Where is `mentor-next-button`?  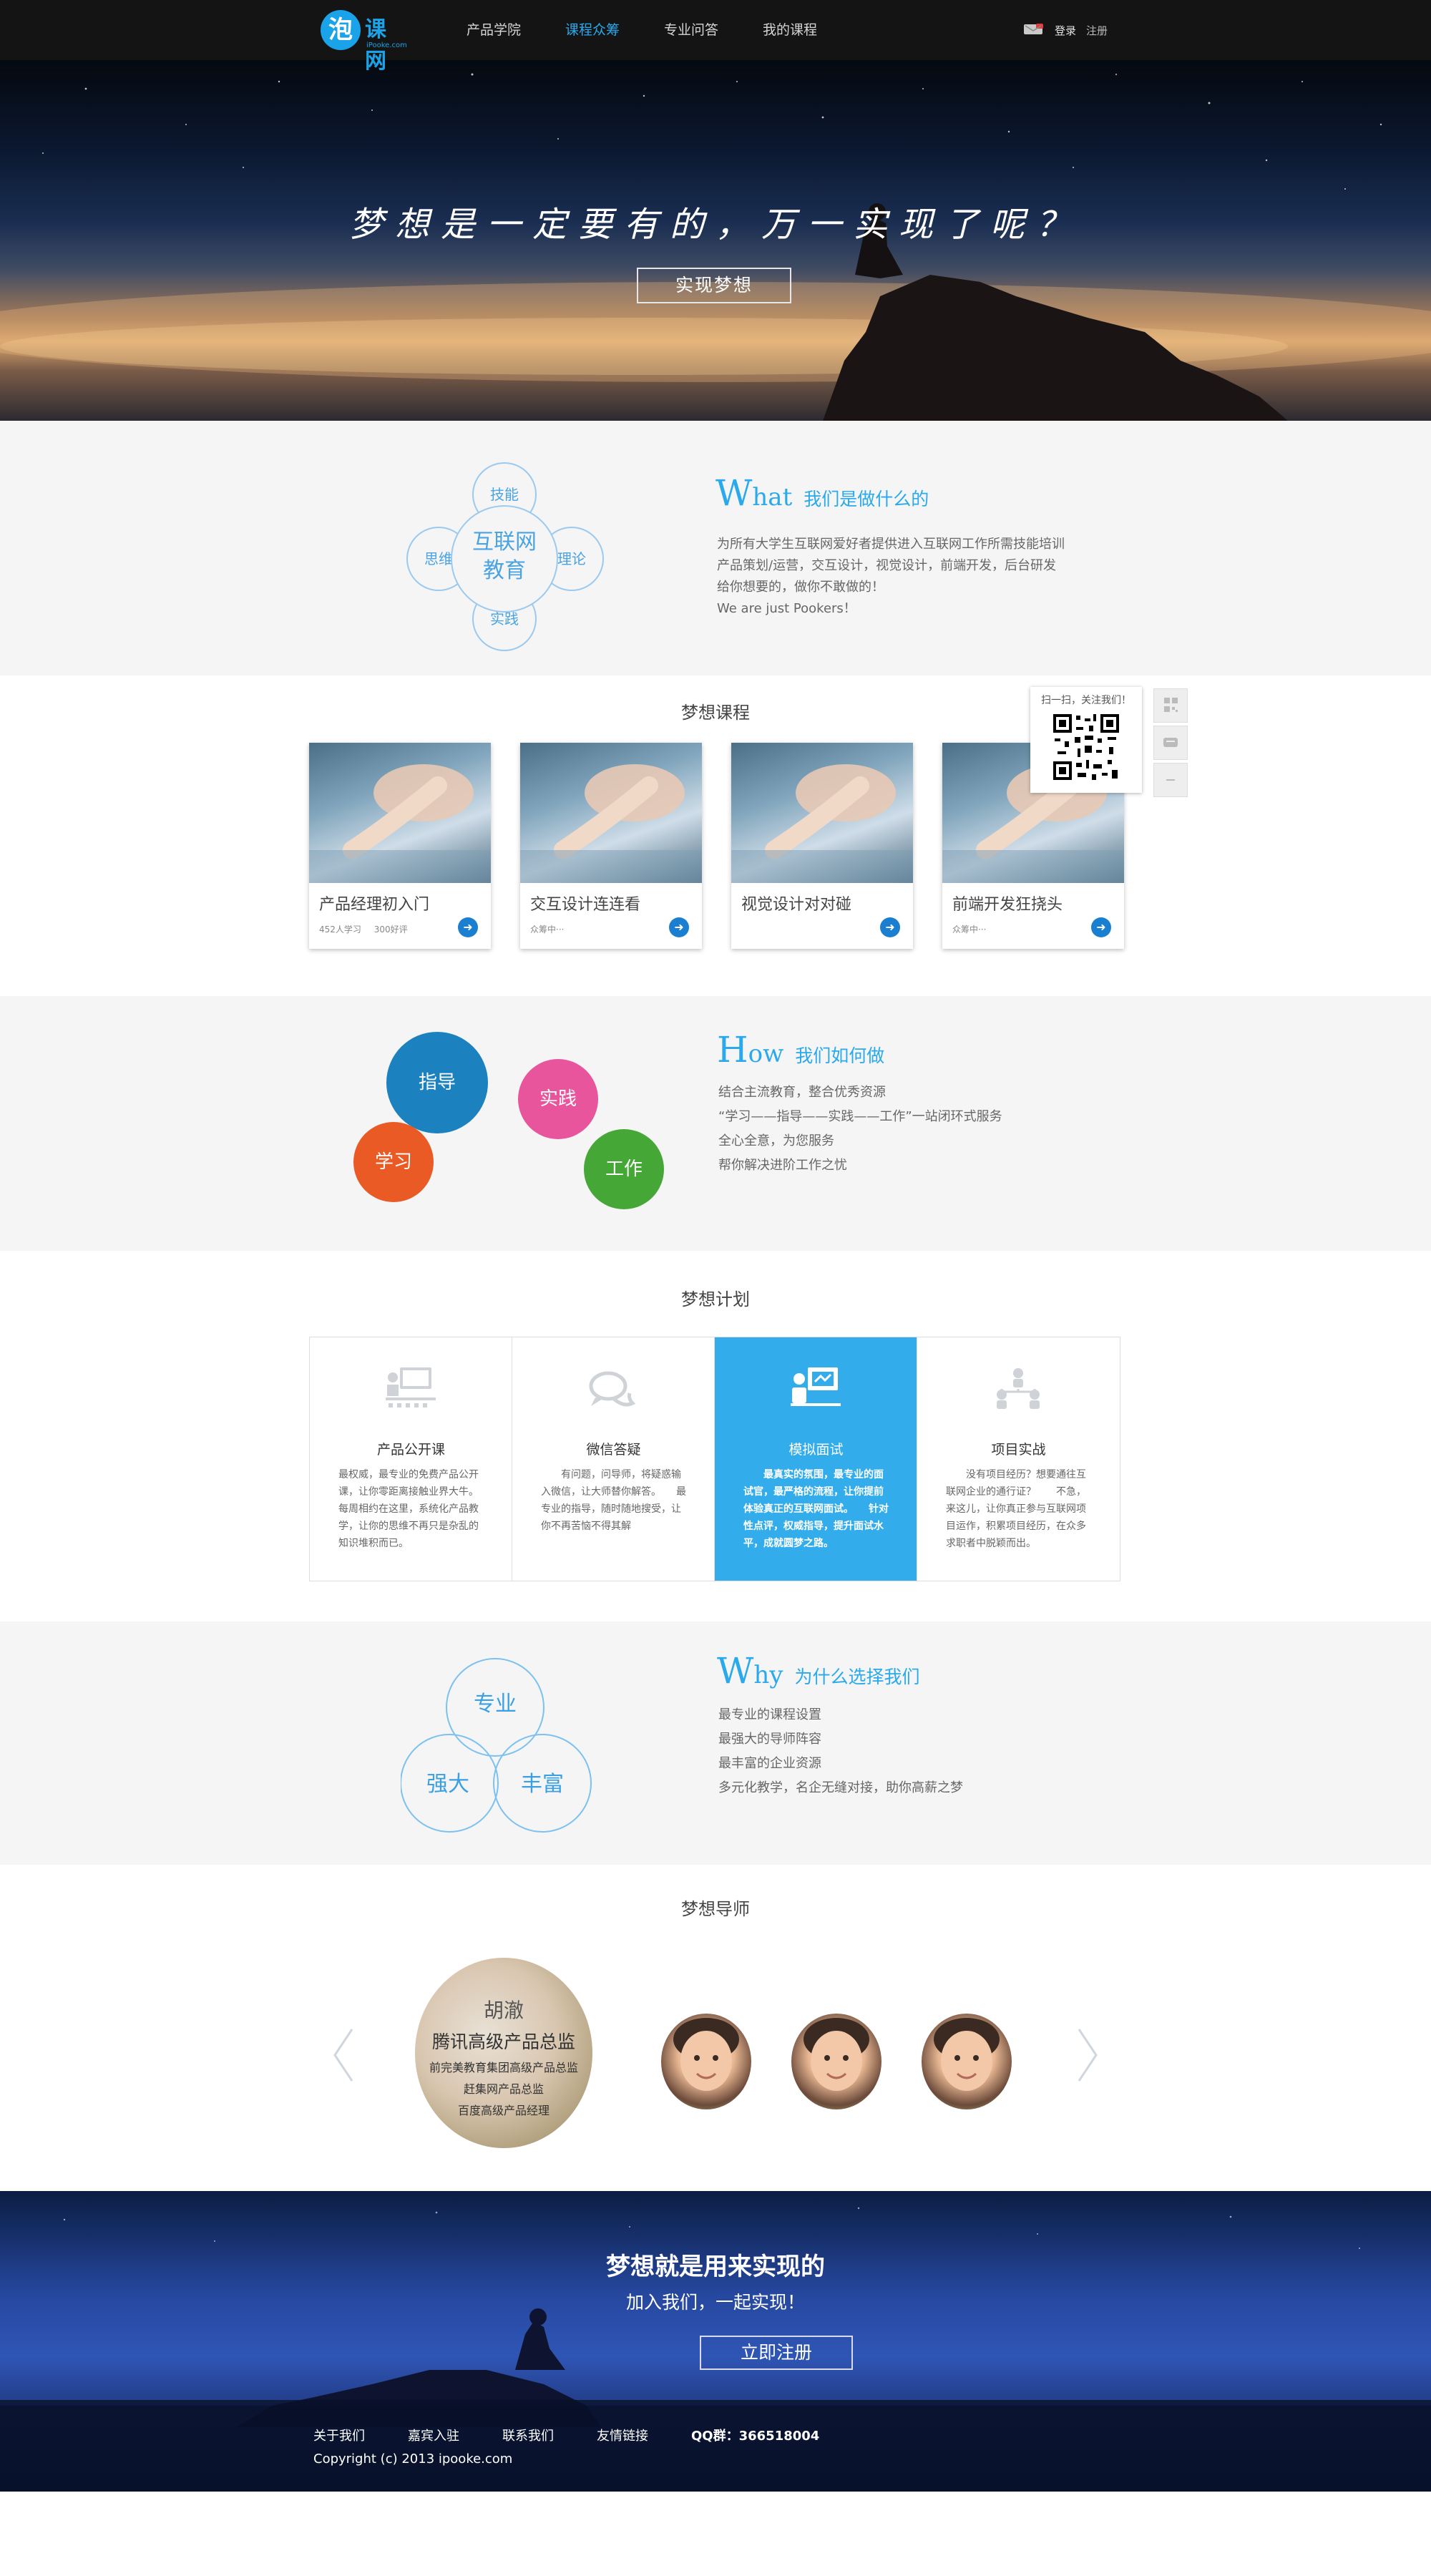
mentor-next-button is located at coordinates (1087, 2055).